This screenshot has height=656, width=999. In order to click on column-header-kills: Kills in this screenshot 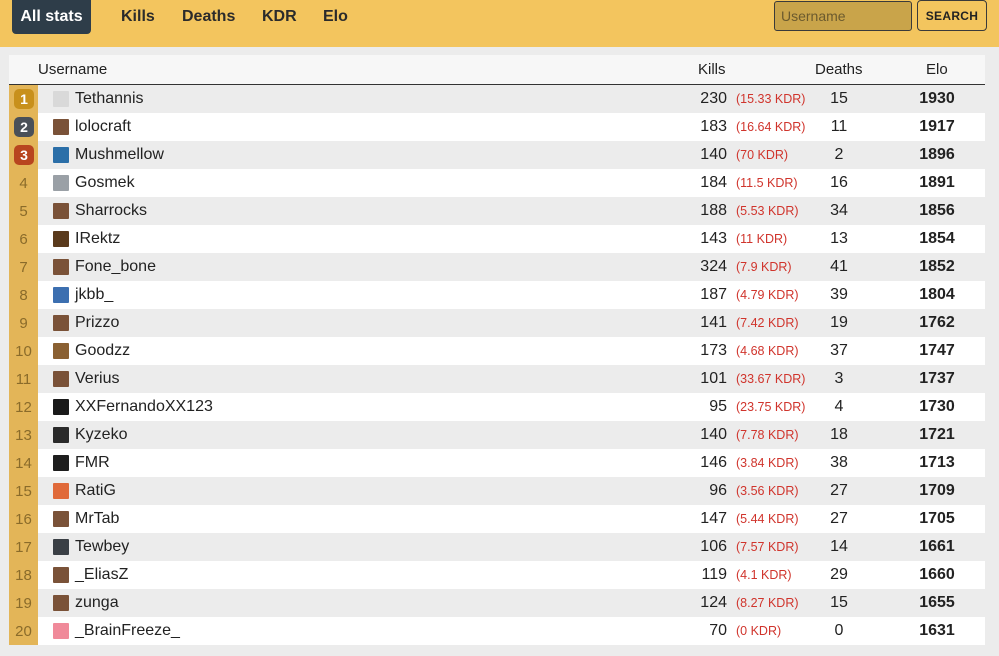, I will do `click(712, 69)`.